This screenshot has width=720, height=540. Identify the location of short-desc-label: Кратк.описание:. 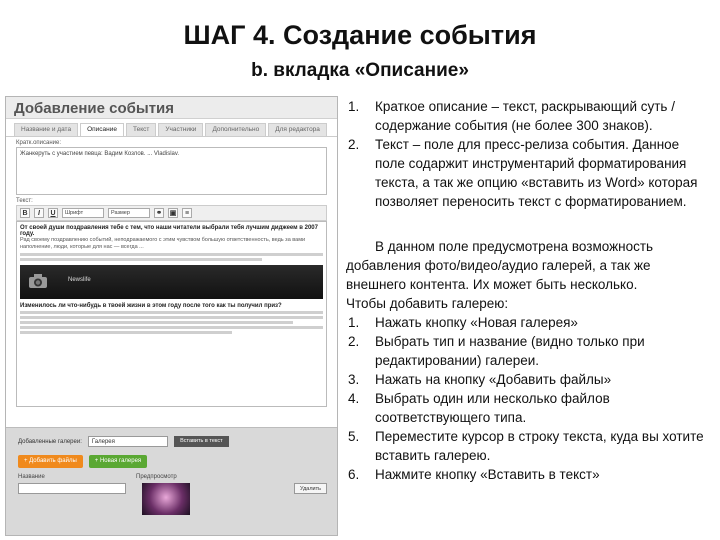
(39, 143).